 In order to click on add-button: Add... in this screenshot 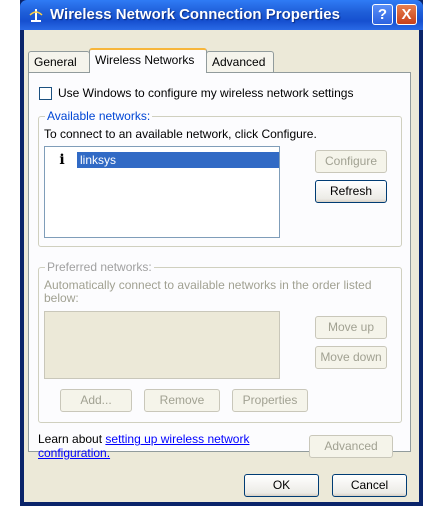, I will do `click(96, 400)`.